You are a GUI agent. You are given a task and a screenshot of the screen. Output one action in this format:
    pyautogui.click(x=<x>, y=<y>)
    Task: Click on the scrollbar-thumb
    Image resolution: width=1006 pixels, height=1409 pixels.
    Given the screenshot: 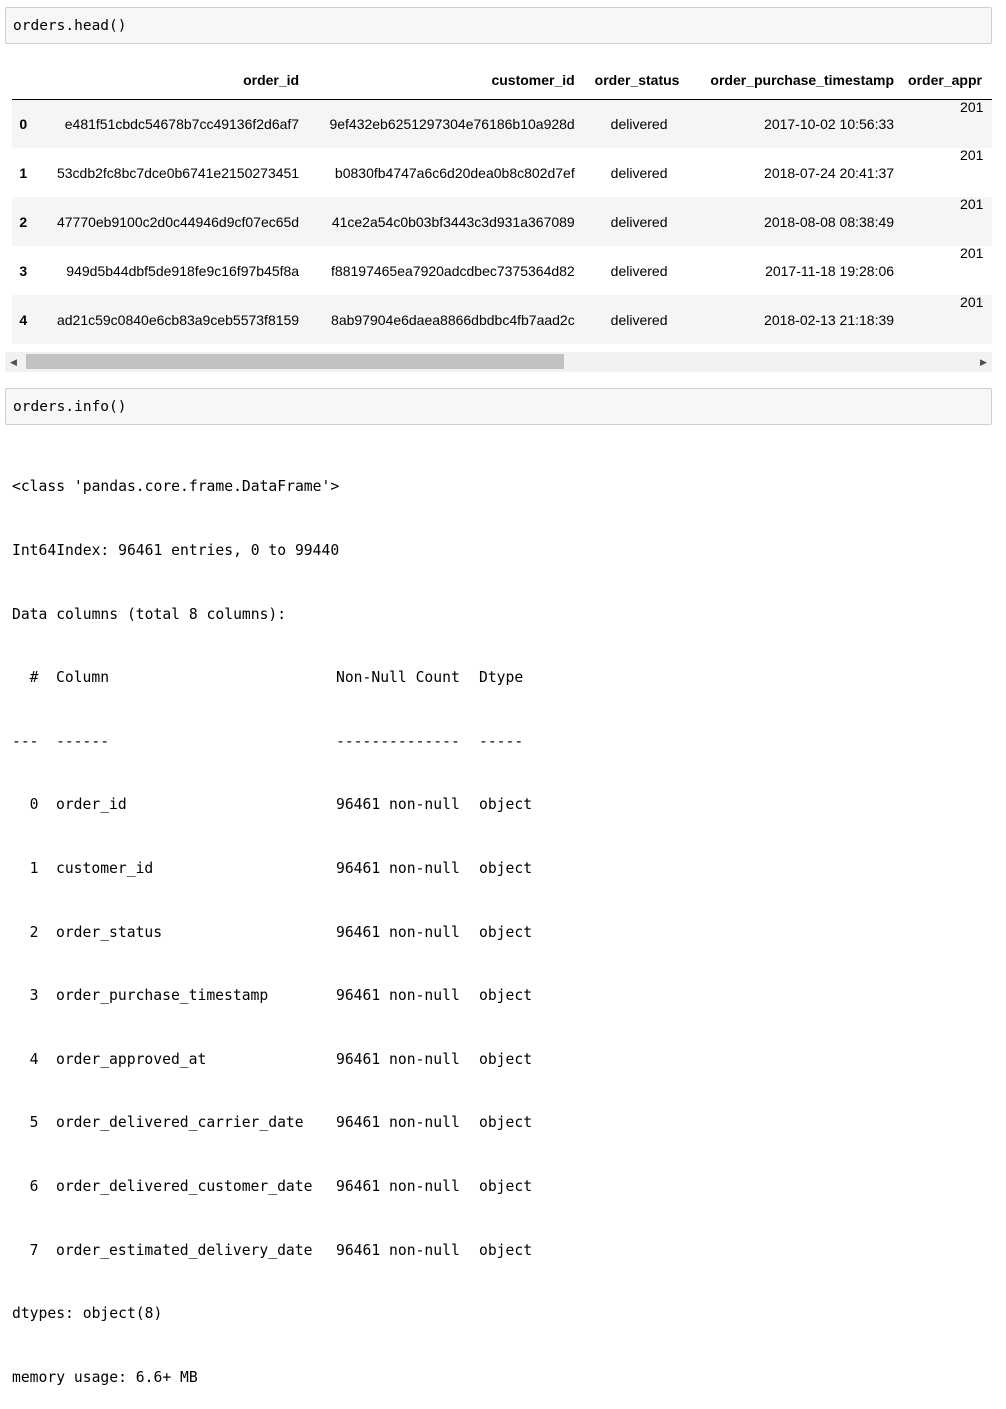 What is the action you would take?
    pyautogui.click(x=295, y=361)
    